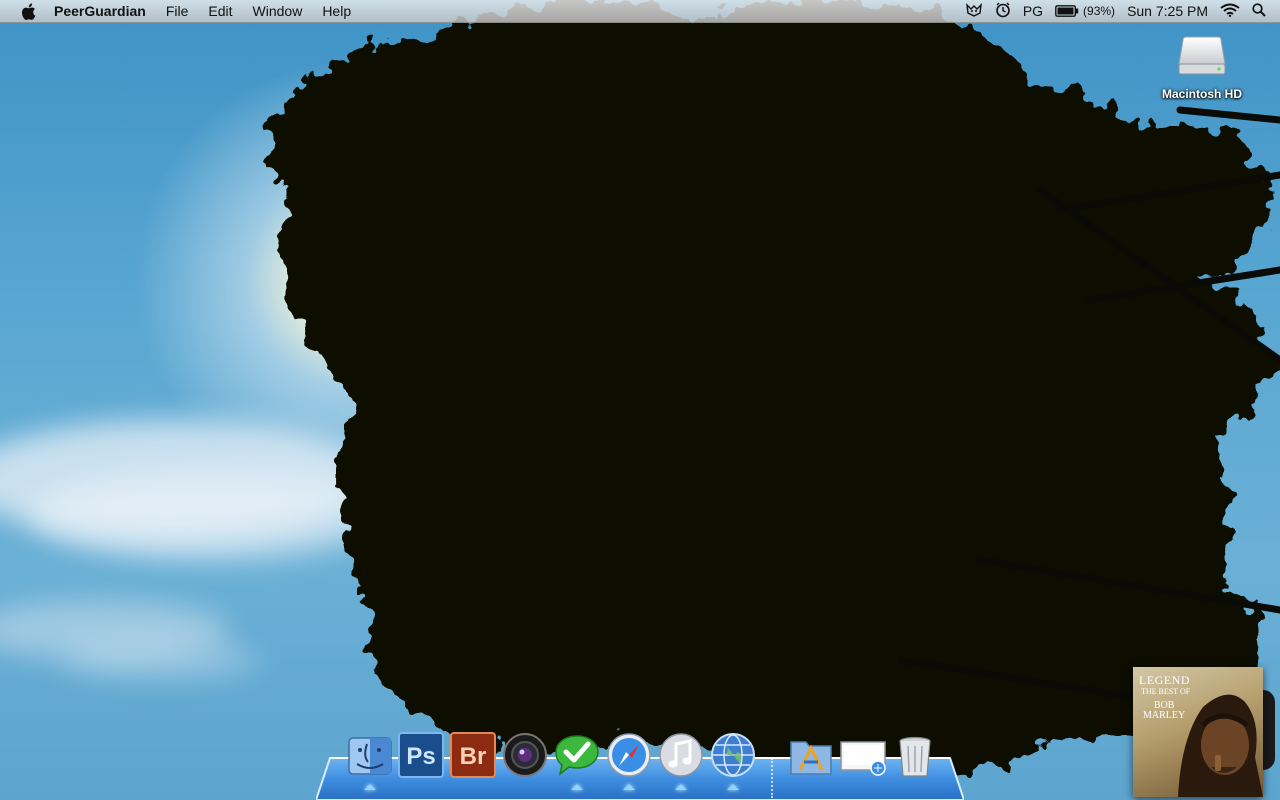  I want to click on album-title: LEGEND, so click(1164, 680).